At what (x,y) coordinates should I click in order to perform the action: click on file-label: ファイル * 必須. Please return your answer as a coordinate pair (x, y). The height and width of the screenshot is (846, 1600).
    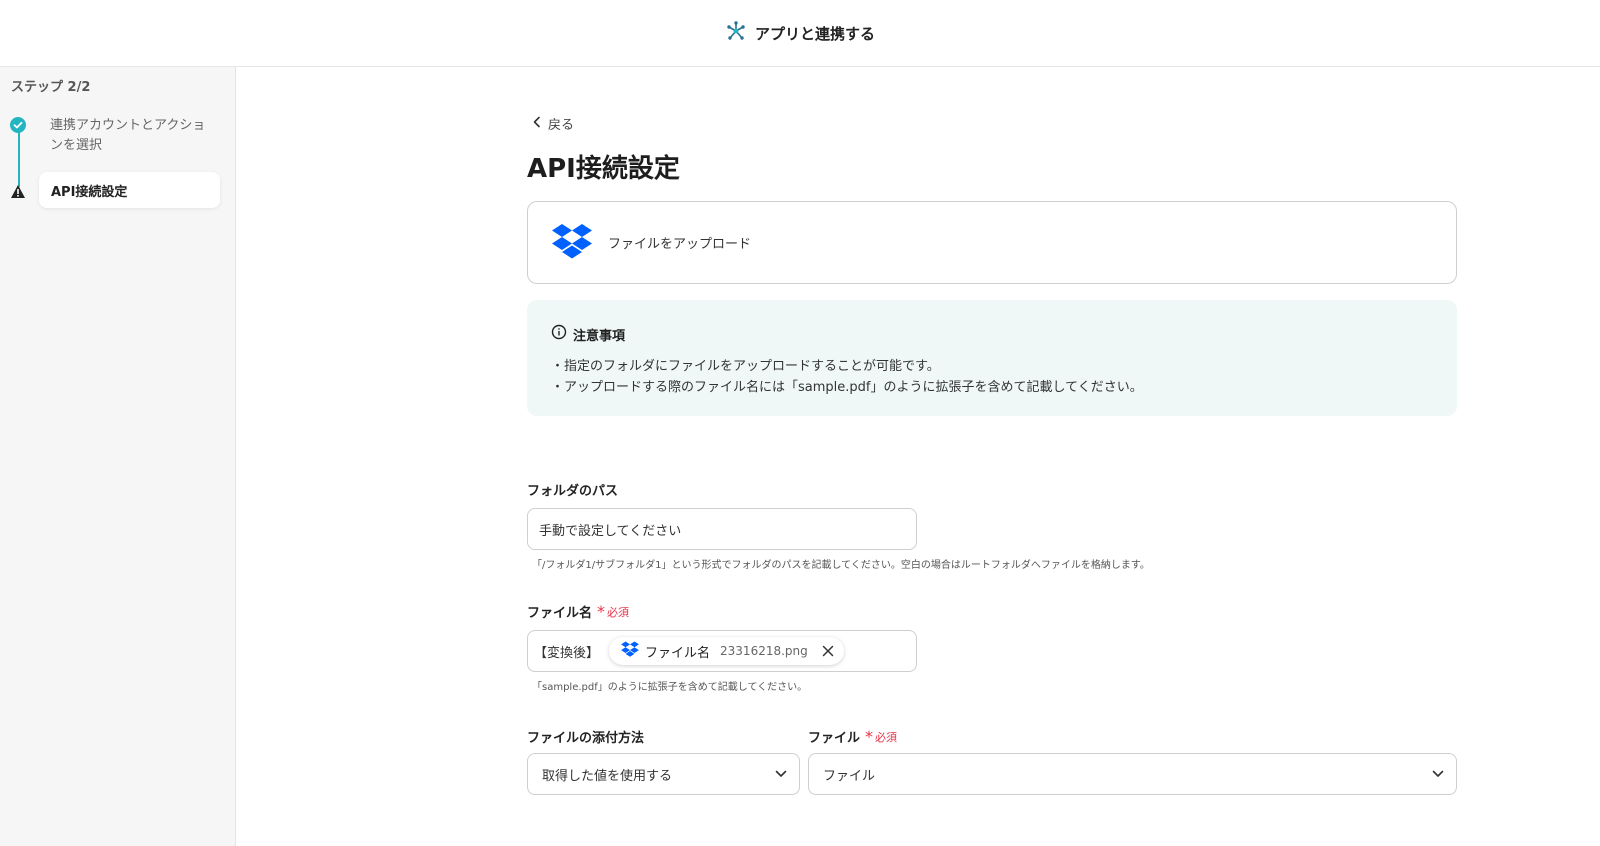
    Looking at the image, I should click on (852, 736).